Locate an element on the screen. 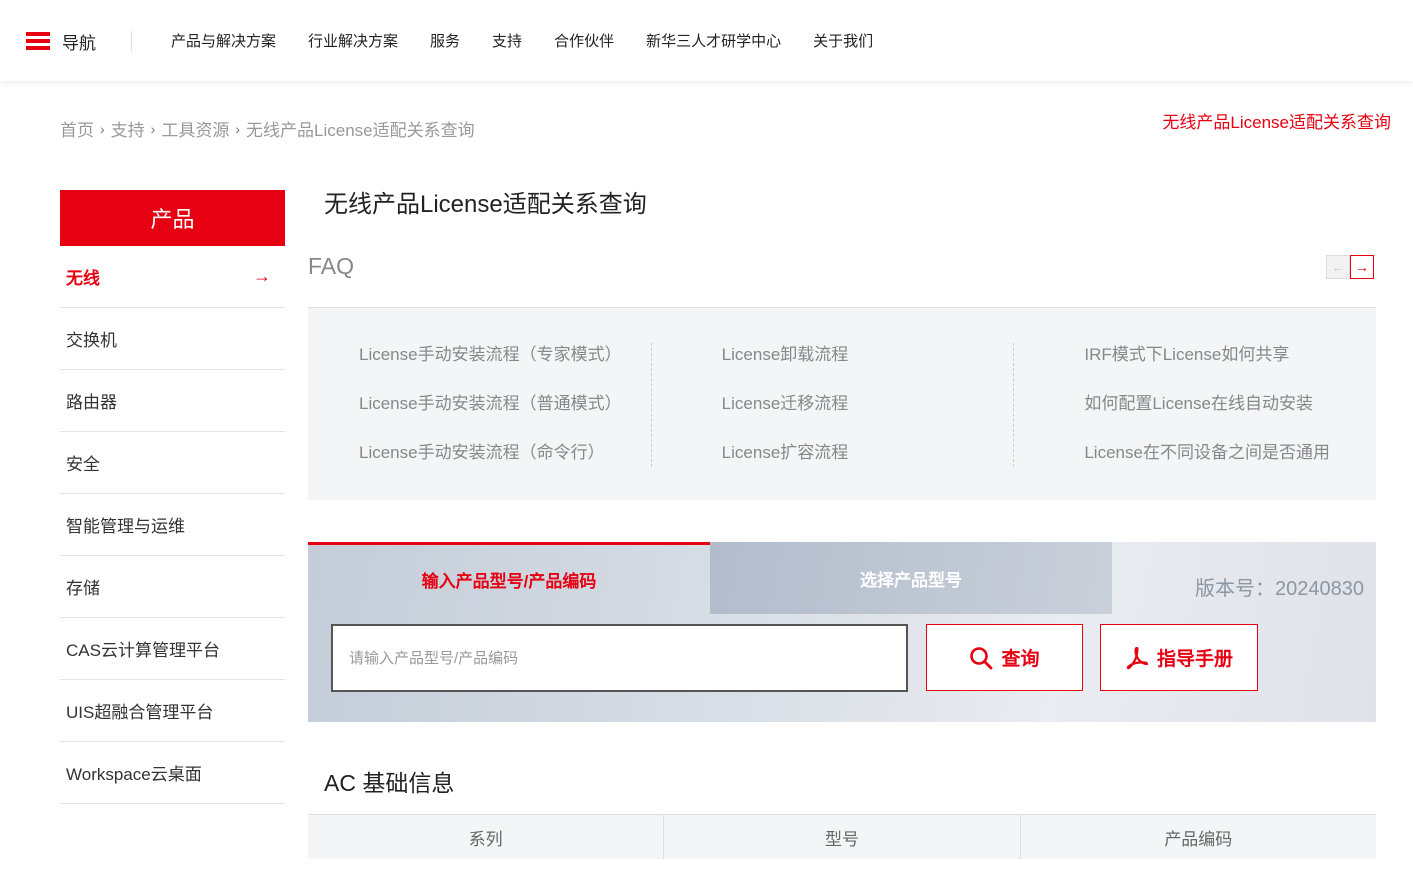  breadcrumb: 首页 › 支持 › 工具资源 › 无线产品License适配关系查询 is located at coordinates (267, 128).